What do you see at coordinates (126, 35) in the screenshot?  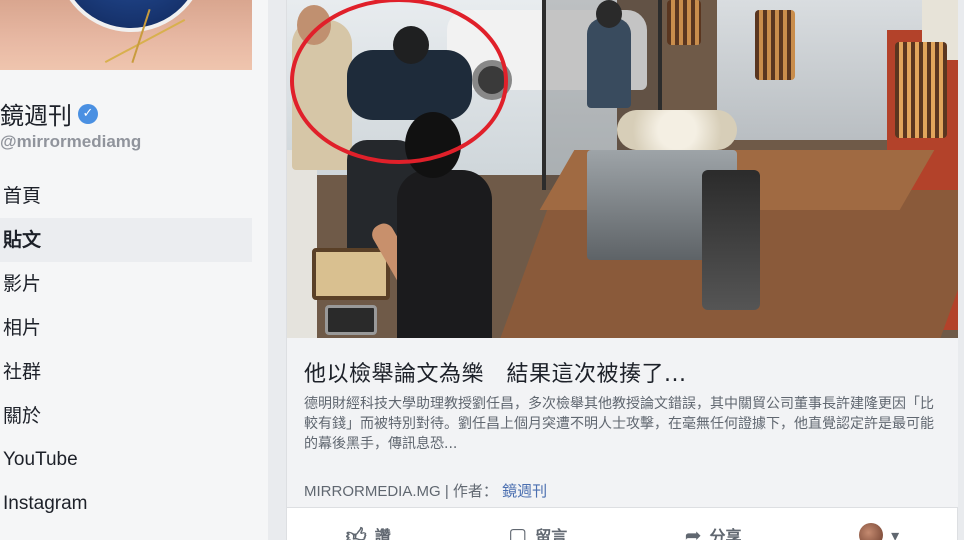 I see `profile-picture` at bounding box center [126, 35].